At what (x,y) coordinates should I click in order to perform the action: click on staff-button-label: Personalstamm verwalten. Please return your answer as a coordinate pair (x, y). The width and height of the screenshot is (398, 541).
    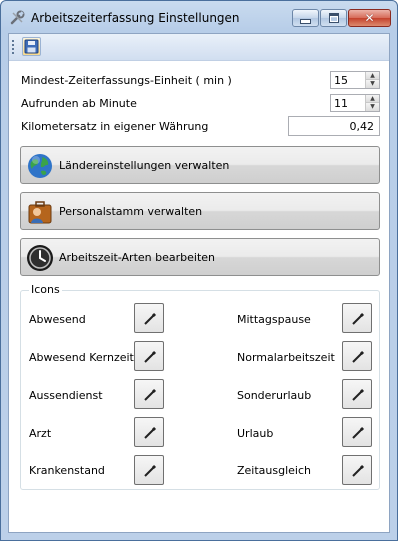
    Looking at the image, I should click on (131, 211).